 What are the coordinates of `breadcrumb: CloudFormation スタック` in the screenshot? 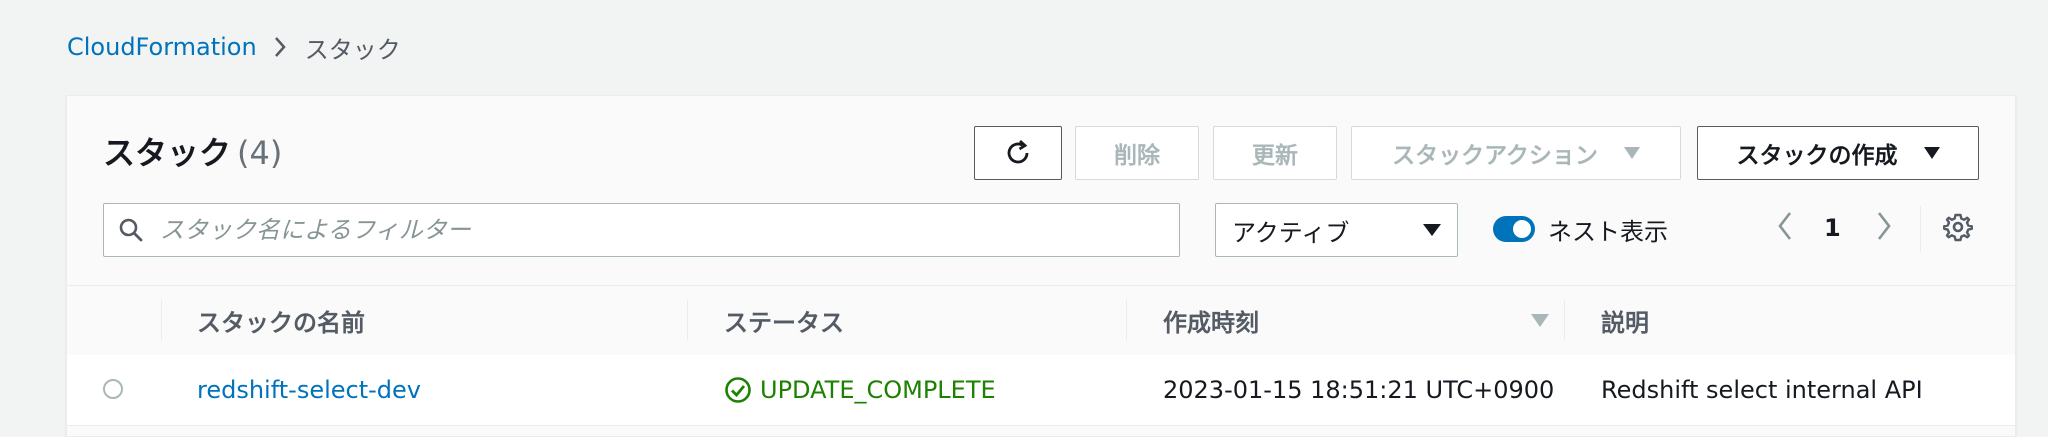 It's located at (234, 47).